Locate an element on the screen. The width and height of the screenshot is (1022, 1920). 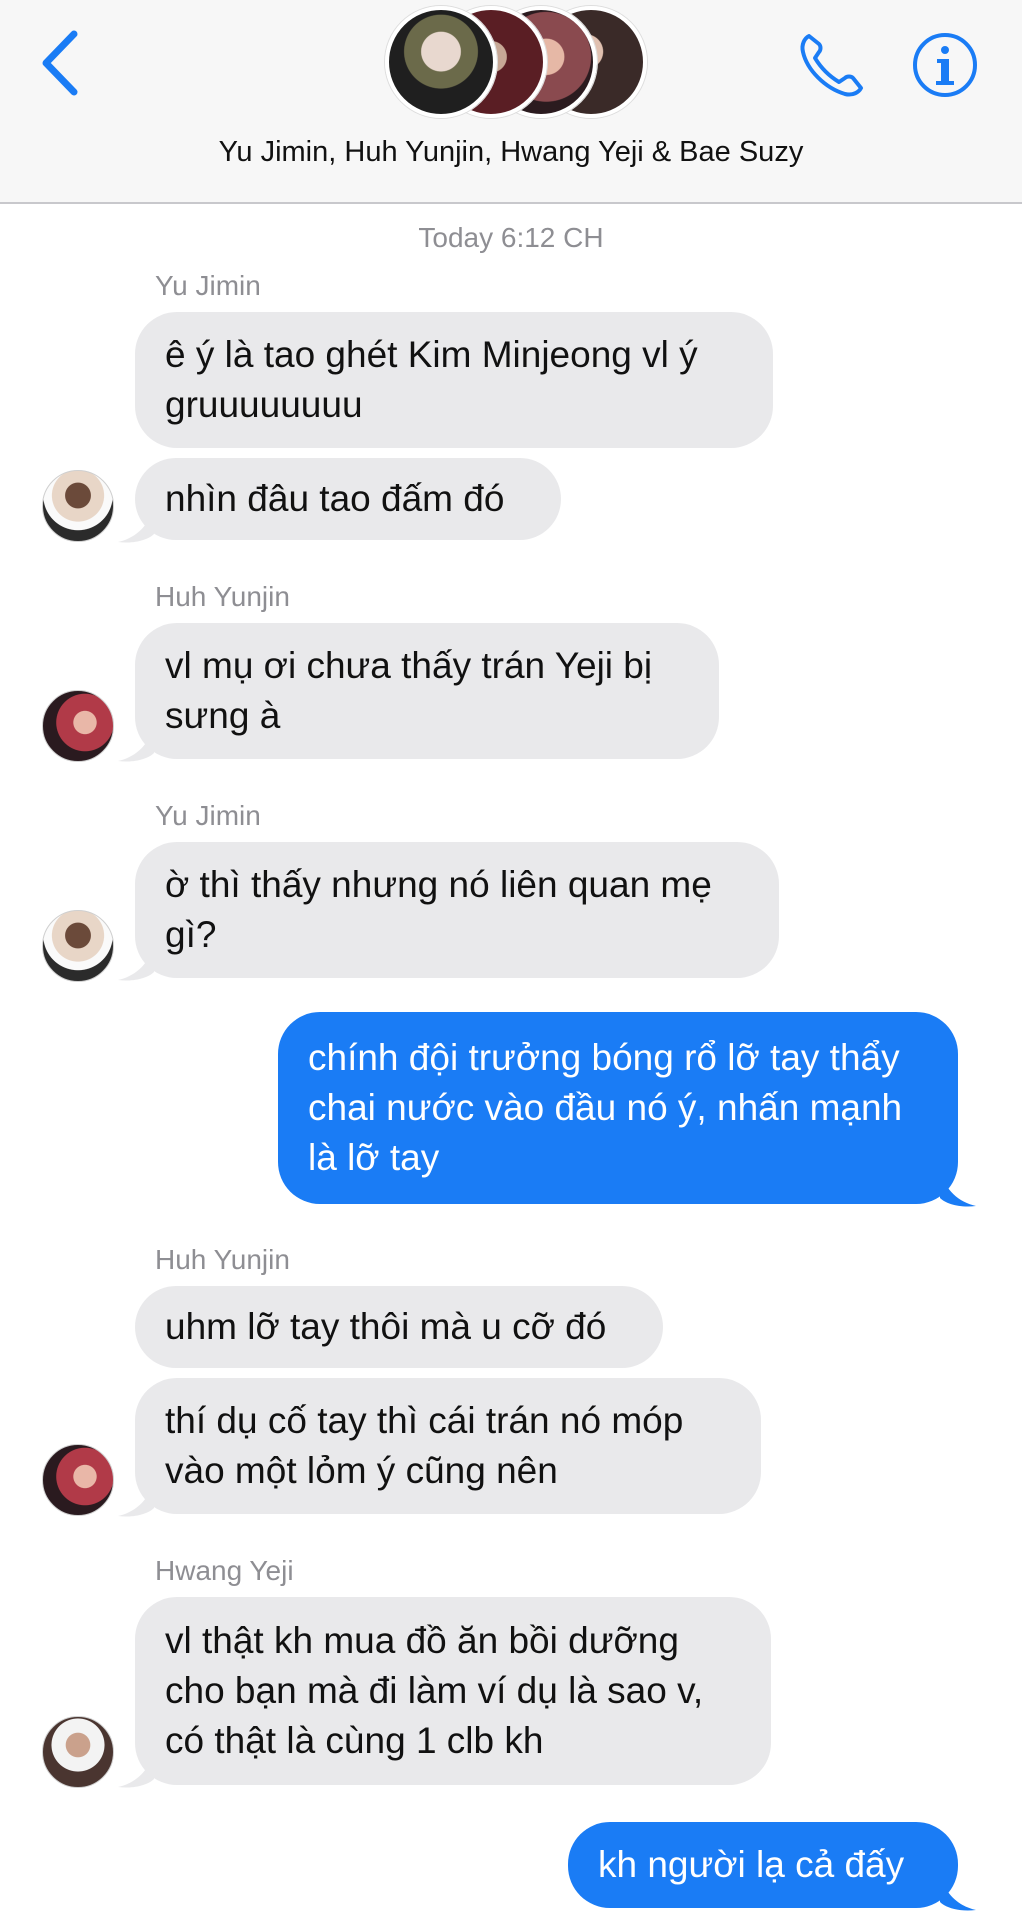
message-bubble-incoming: ờ thì thấy nhưng nó liên quan mẹ gì? is located at coordinates (457, 910).